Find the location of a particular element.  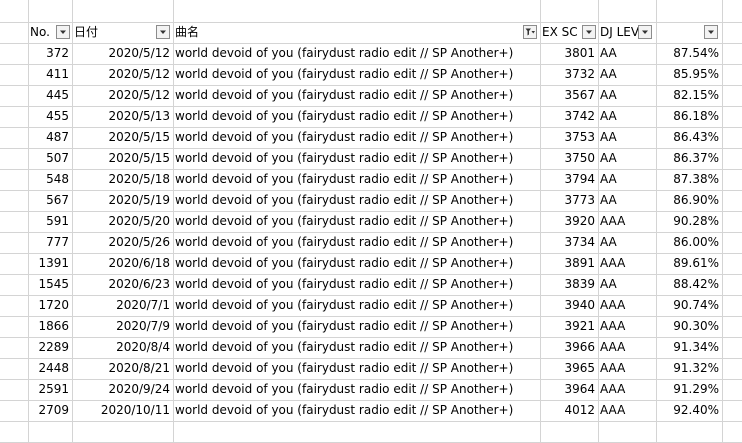

cell-ex-score: 3732 is located at coordinates (569, 74).